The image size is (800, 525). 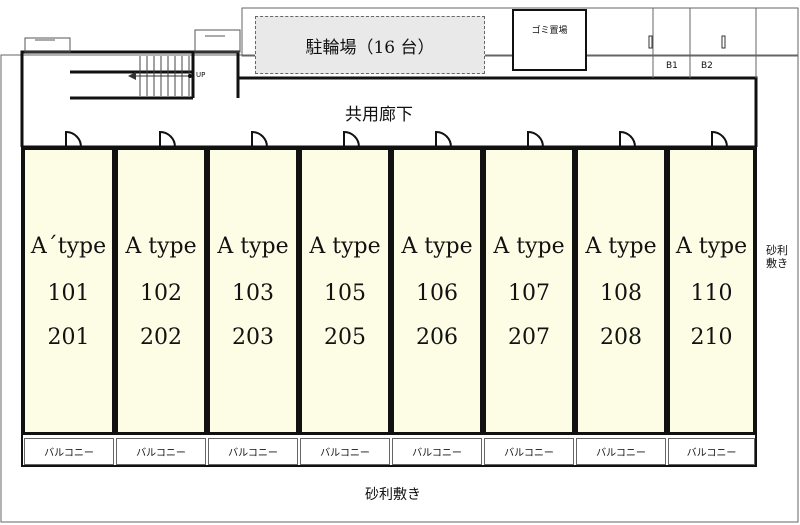 What do you see at coordinates (711, 337) in the screenshot?
I see `unit-number-upper: 210` at bounding box center [711, 337].